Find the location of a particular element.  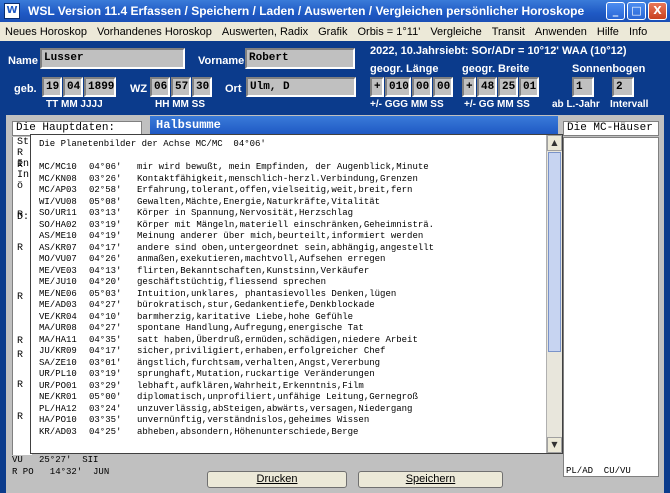

axis-degree: 04°27' is located at coordinates (105, 328).